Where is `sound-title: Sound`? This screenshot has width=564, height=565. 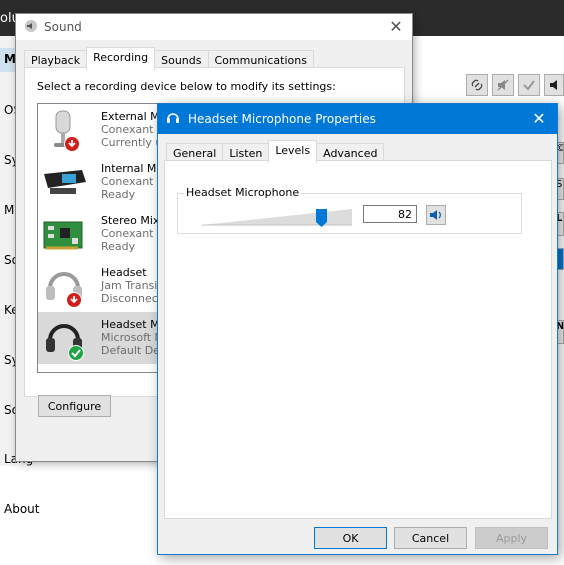 sound-title: Sound is located at coordinates (63, 27).